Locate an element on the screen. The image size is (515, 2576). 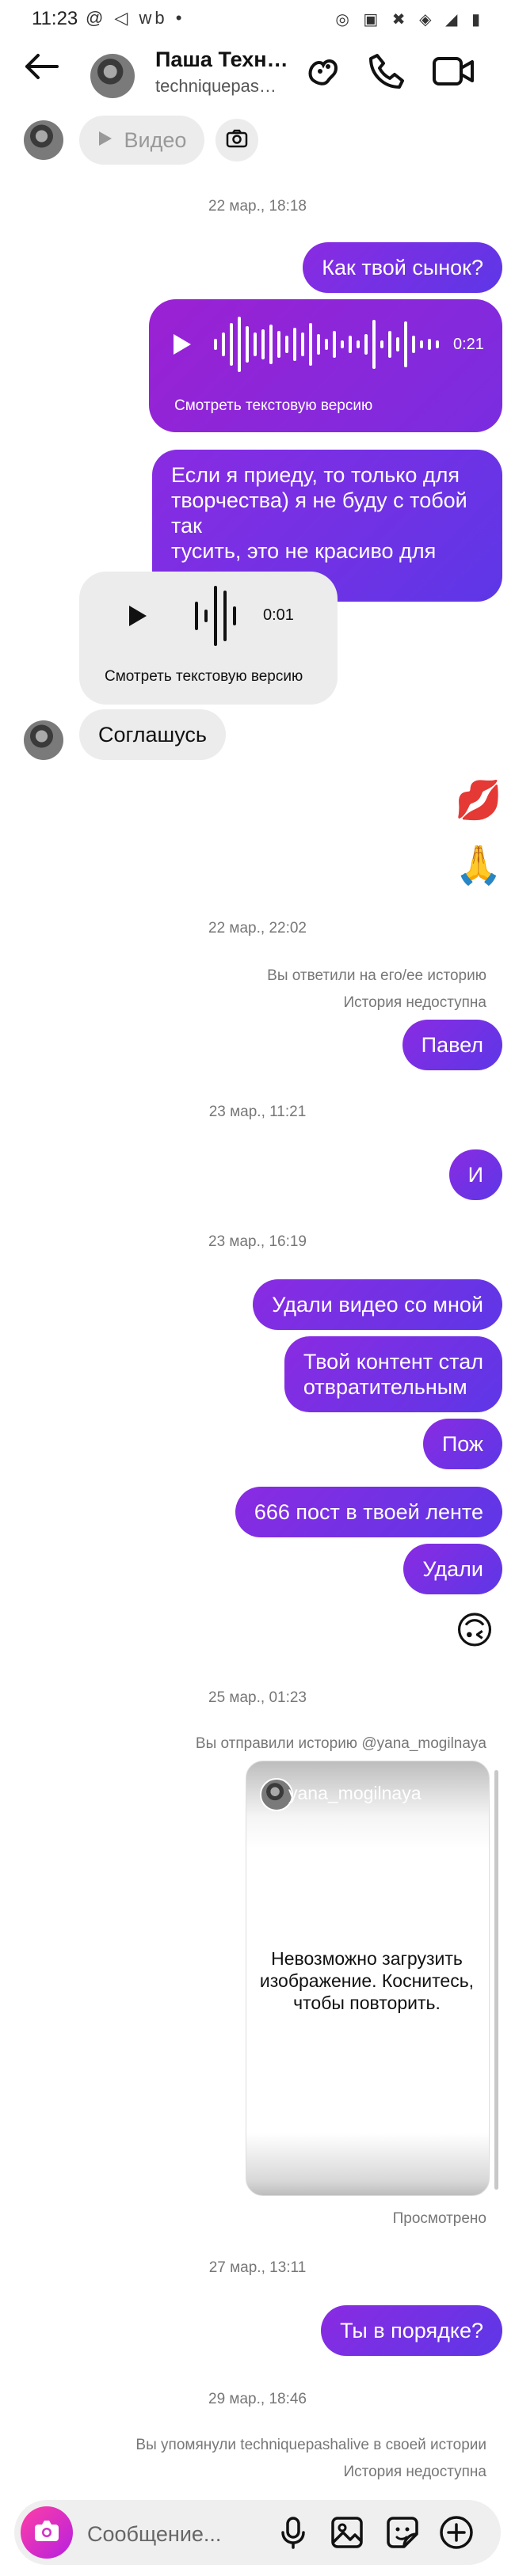
message-outgoing: Ты в порядке? is located at coordinates (411, 2331).